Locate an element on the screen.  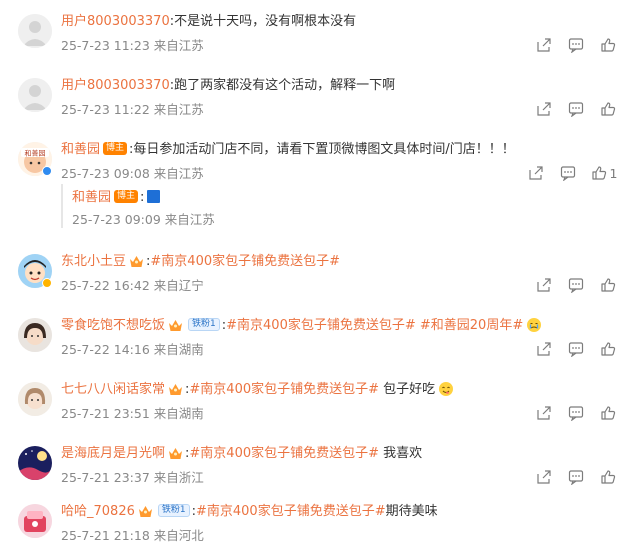
comment-text-line: 是海底月是月光啊:#南京400家包子铺免费送包子# 我喜欢 is located at coordinates (241, 454).